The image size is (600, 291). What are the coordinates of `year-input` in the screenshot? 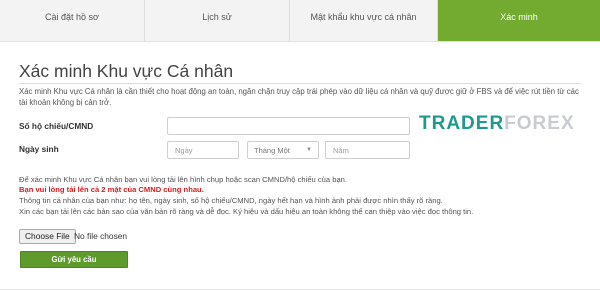 It's located at (367, 150).